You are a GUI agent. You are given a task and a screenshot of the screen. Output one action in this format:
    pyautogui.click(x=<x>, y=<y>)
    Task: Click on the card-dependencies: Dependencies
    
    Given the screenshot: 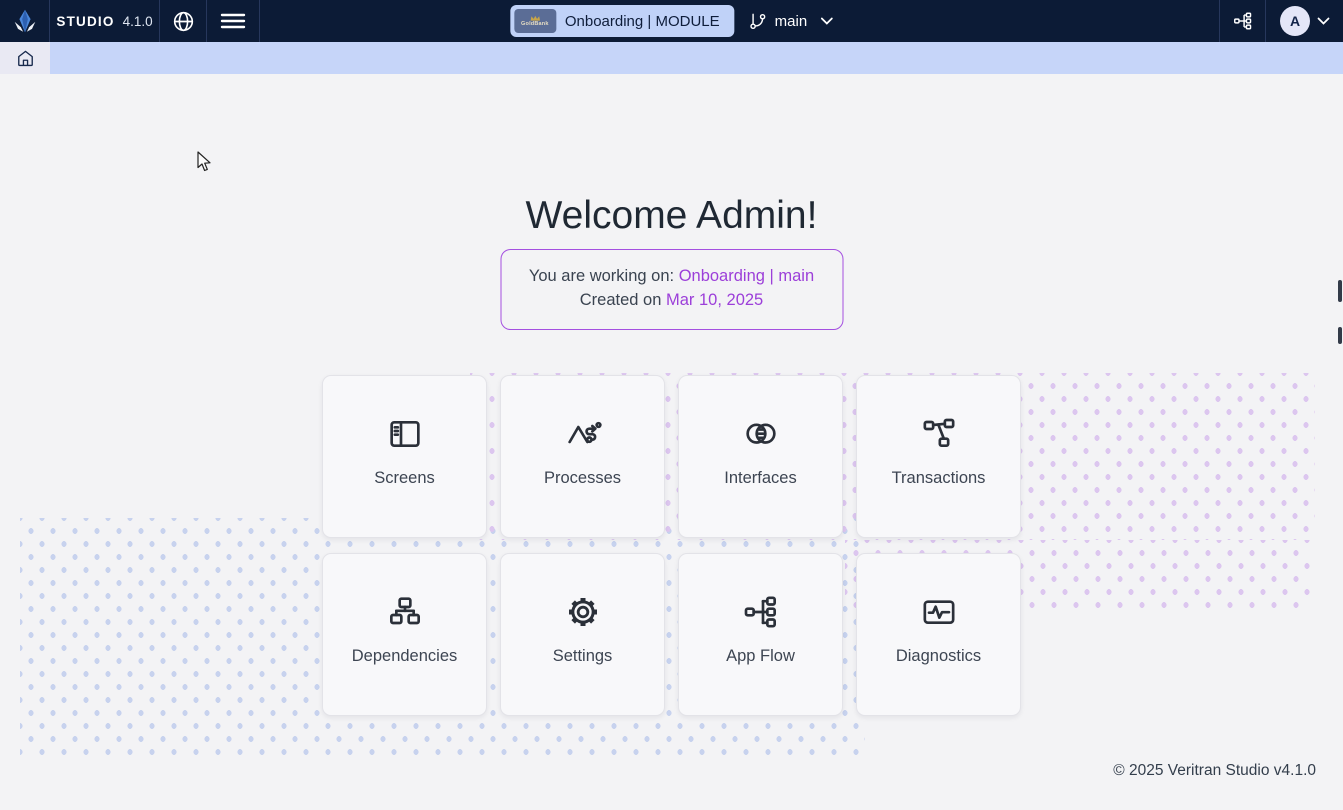 What is the action you would take?
    pyautogui.click(x=404, y=634)
    